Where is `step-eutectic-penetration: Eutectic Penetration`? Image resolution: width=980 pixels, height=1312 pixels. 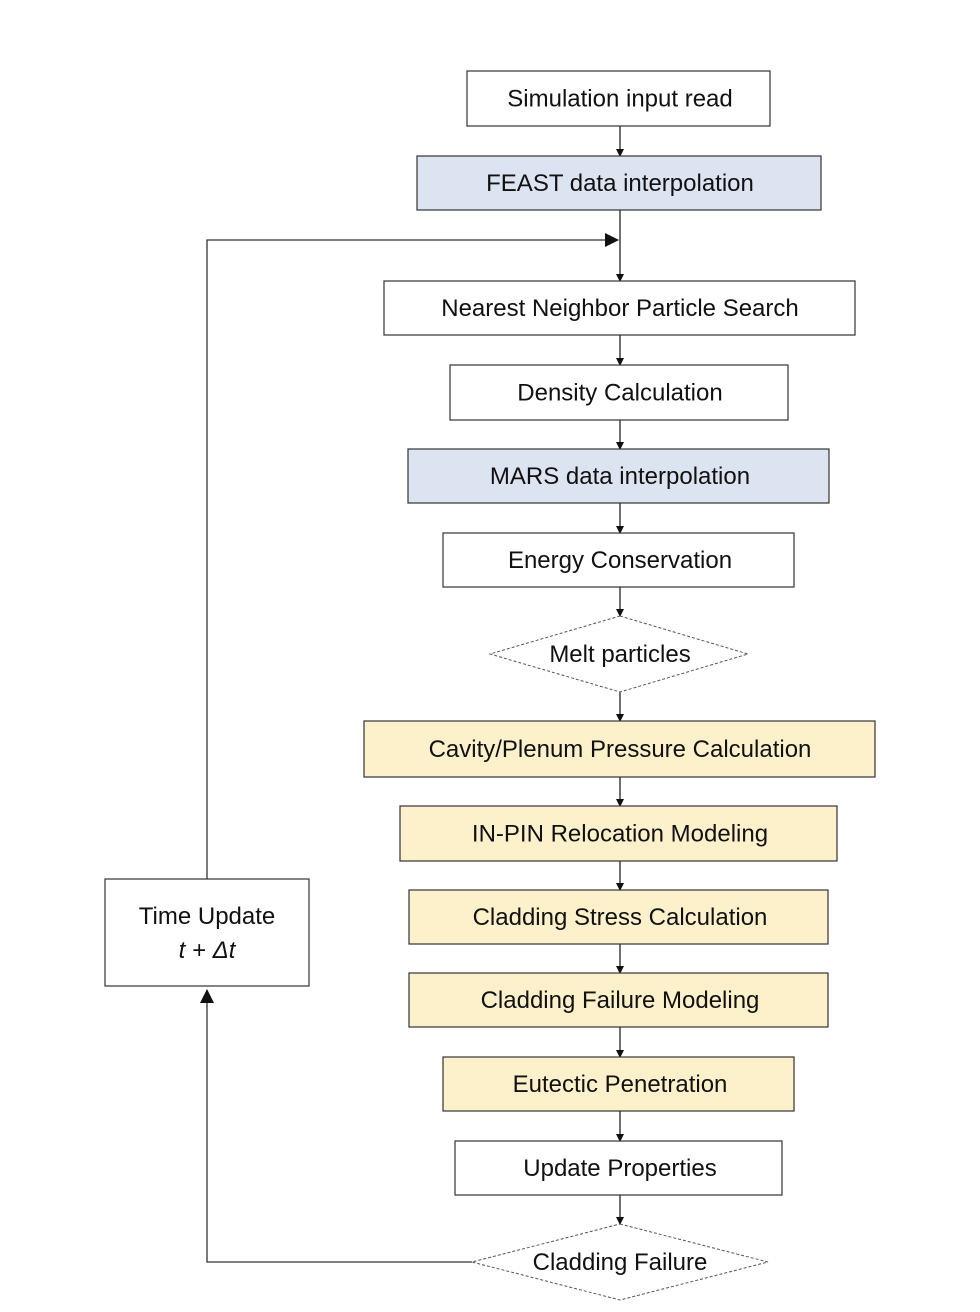
step-eutectic-penetration: Eutectic Penetration is located at coordinates (618, 1084).